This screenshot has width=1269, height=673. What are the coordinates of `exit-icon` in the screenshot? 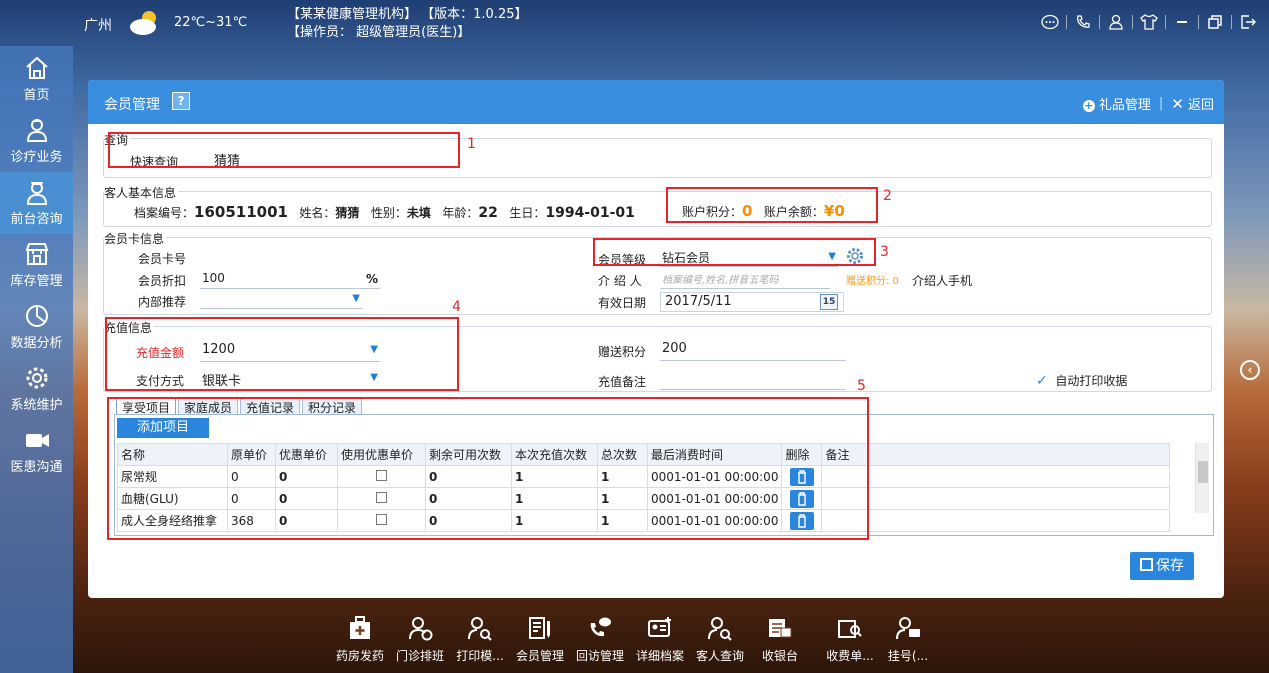 It's located at (1248, 22).